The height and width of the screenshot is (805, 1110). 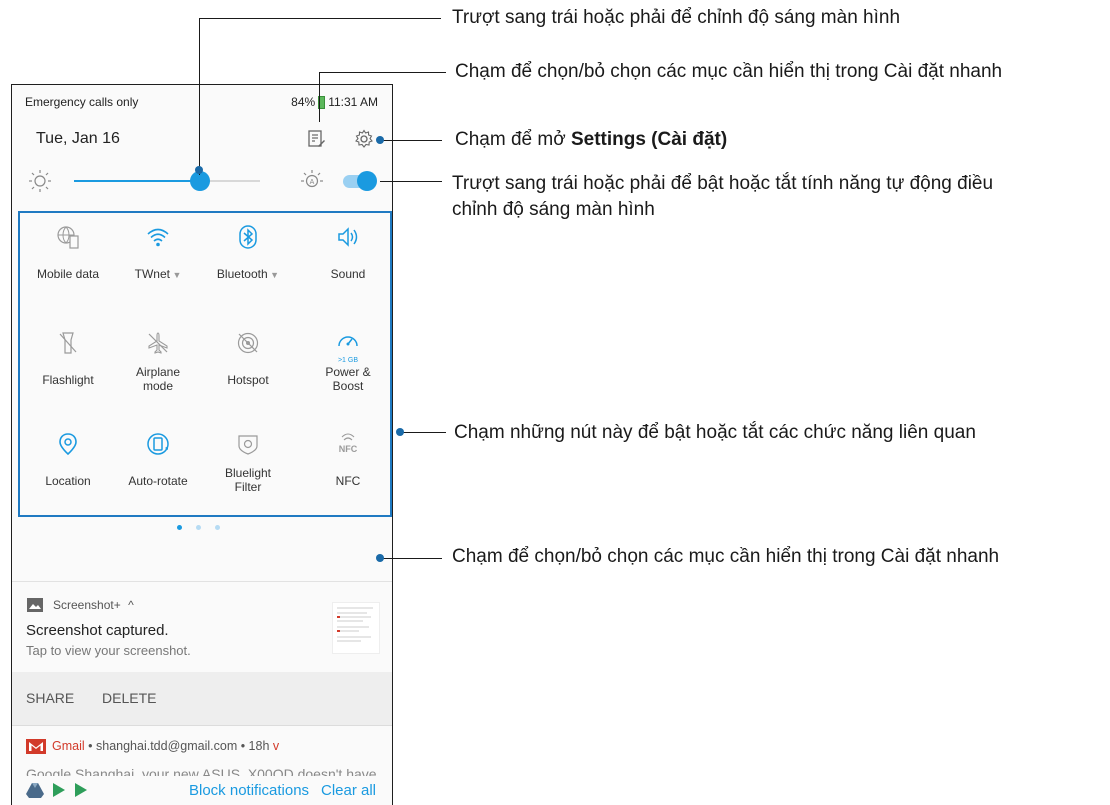 What do you see at coordinates (68, 746) in the screenshot?
I see `gmail-app-name: Gmail` at bounding box center [68, 746].